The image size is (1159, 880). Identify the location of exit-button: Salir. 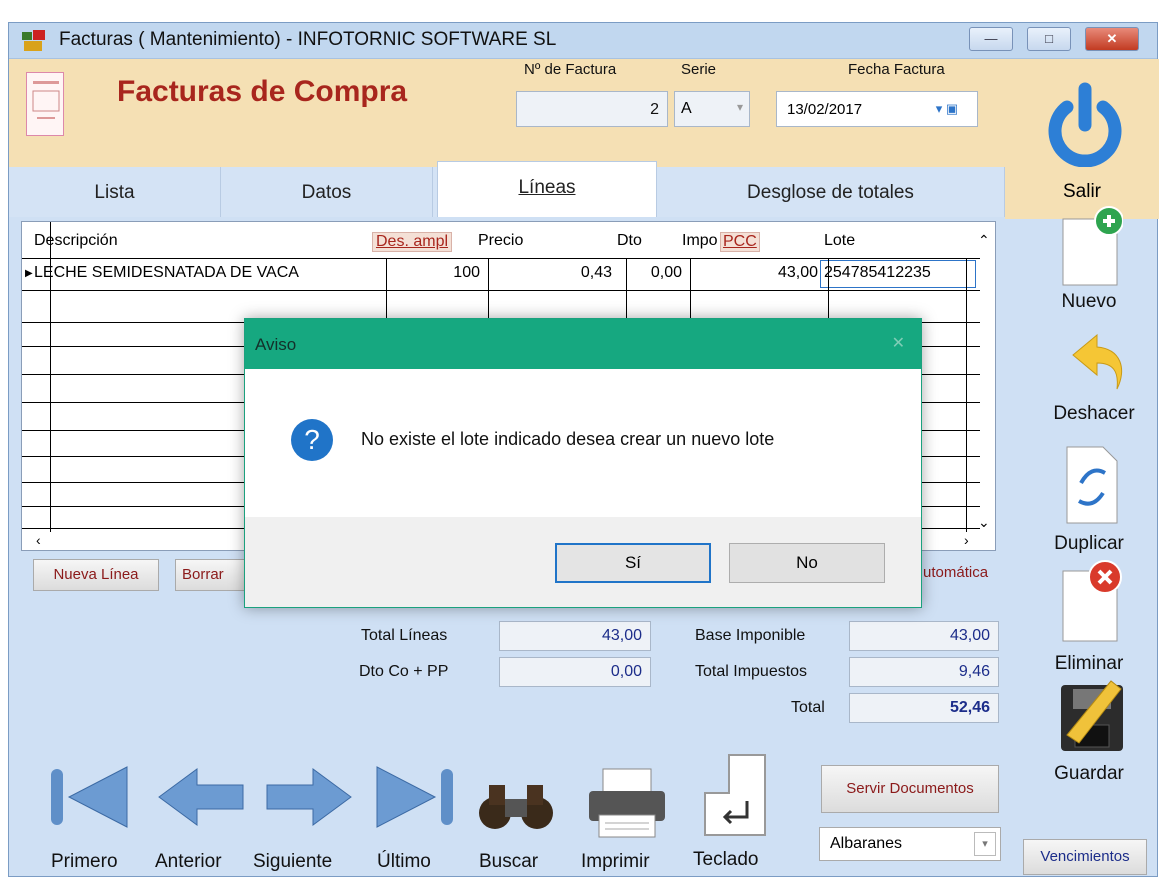
(1082, 139).